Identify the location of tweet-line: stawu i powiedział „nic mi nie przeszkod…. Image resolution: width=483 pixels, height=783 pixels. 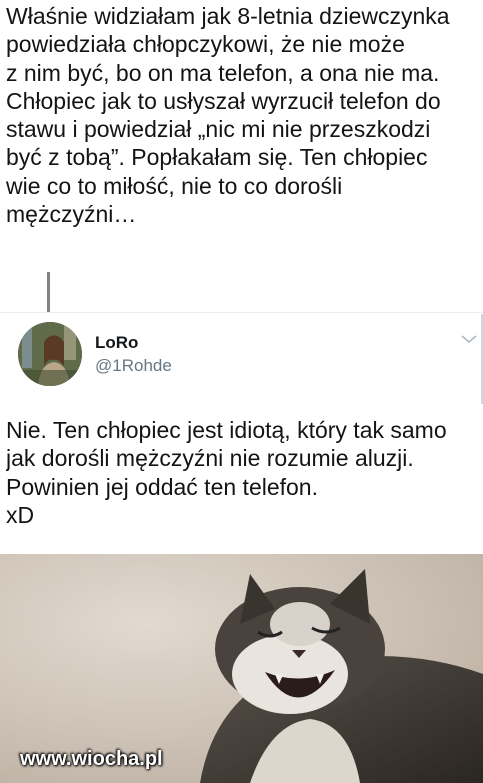
(218, 129).